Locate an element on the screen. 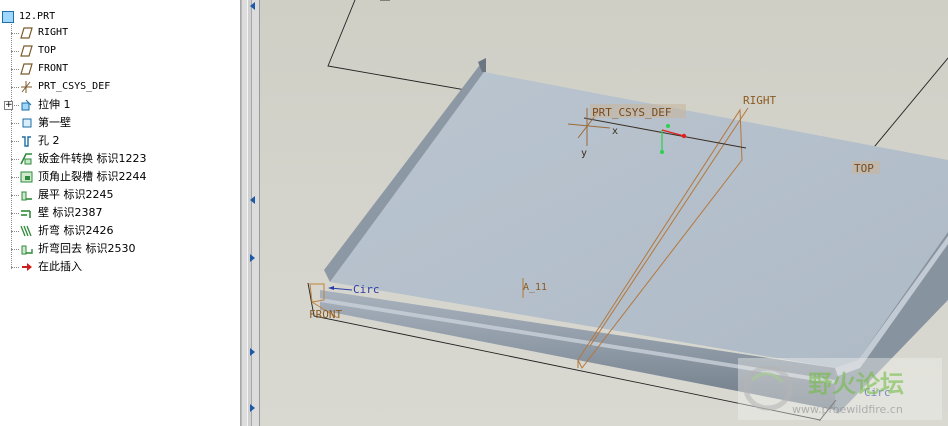  sheetmetal-convert-icon is located at coordinates (26, 159).